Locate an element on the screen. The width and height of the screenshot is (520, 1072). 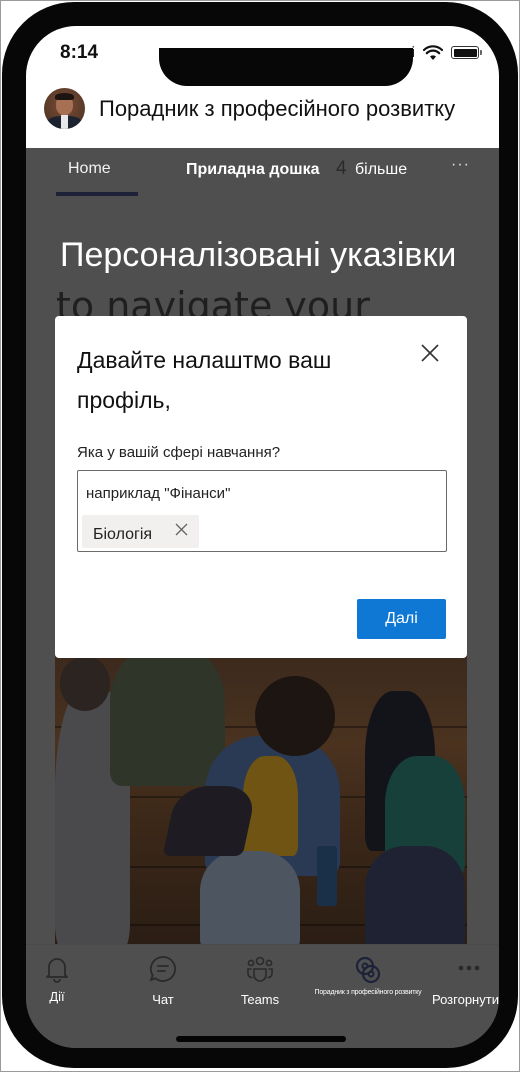
next-button: Далі is located at coordinates (401, 619).